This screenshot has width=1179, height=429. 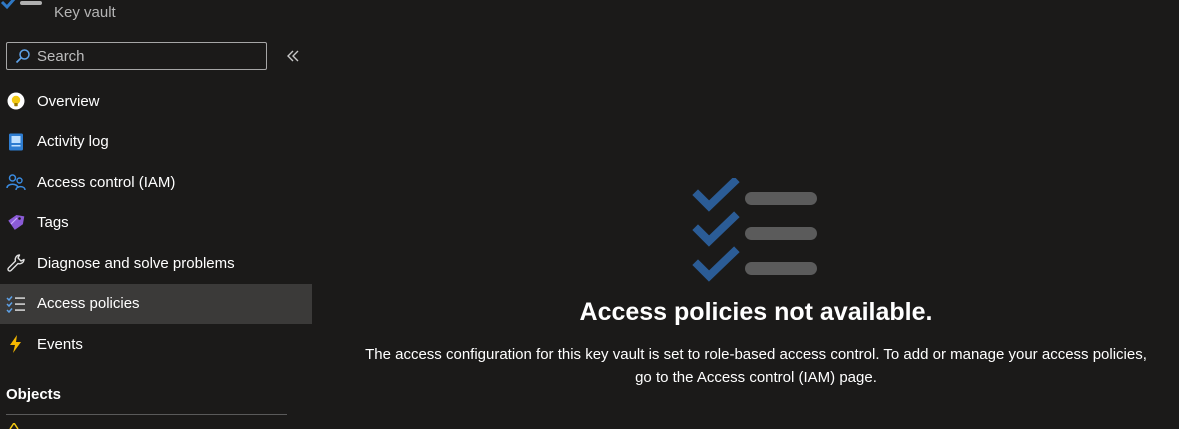 What do you see at coordinates (754, 230) in the screenshot?
I see `access-policies-empty-icon` at bounding box center [754, 230].